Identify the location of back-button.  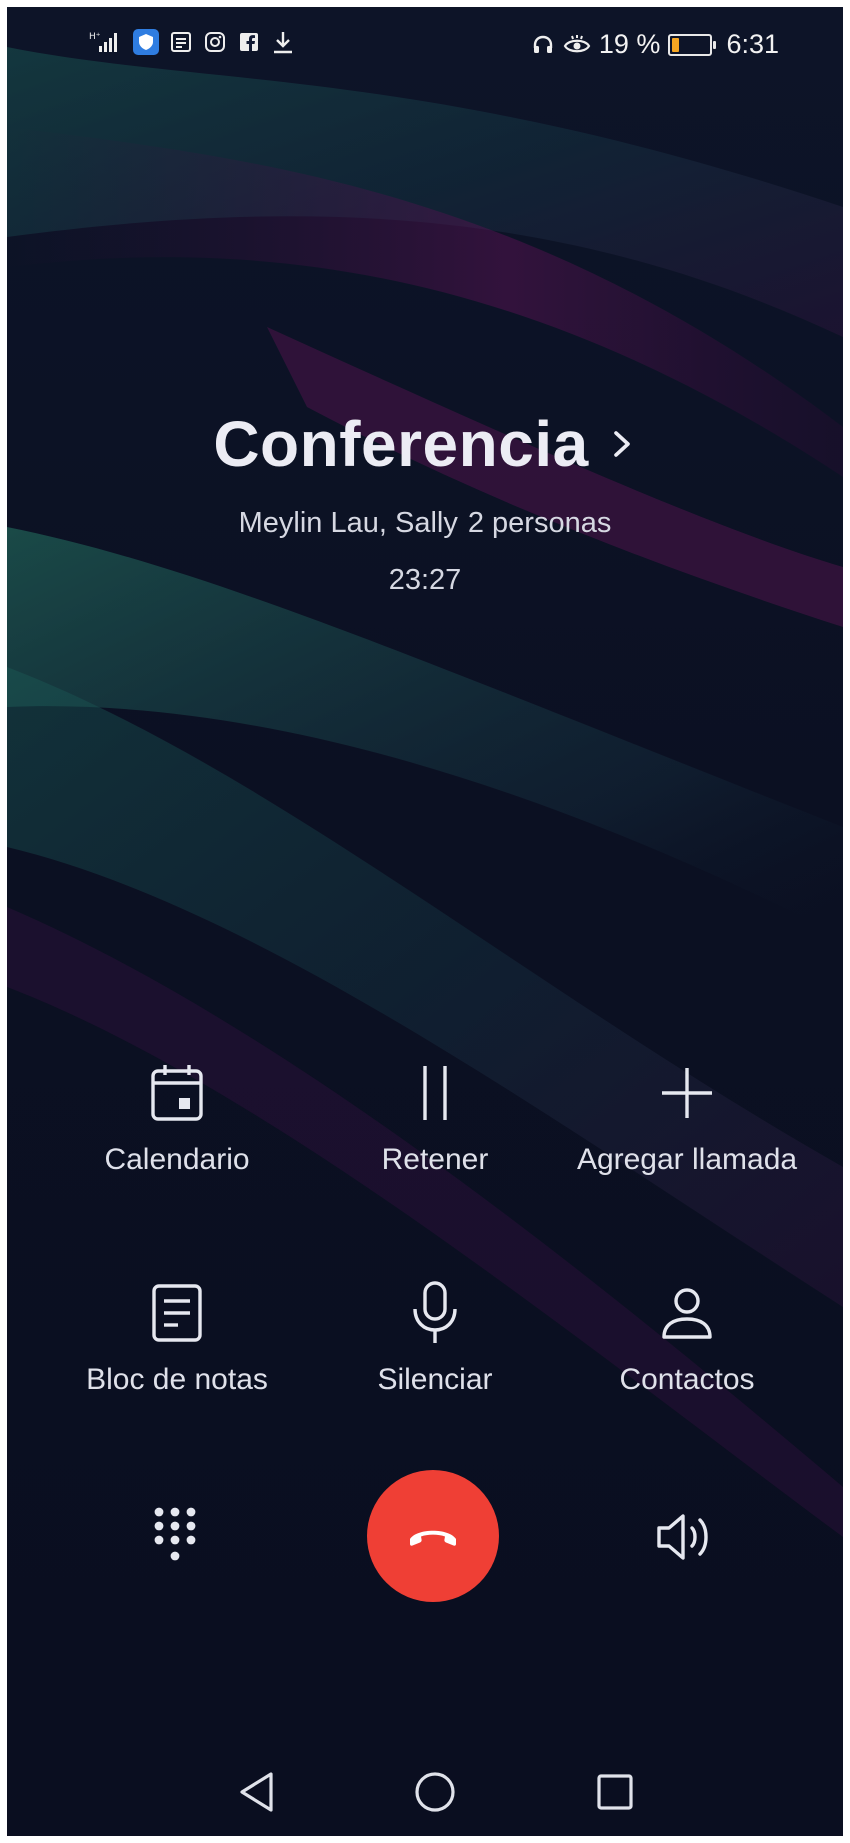
(257, 1792).